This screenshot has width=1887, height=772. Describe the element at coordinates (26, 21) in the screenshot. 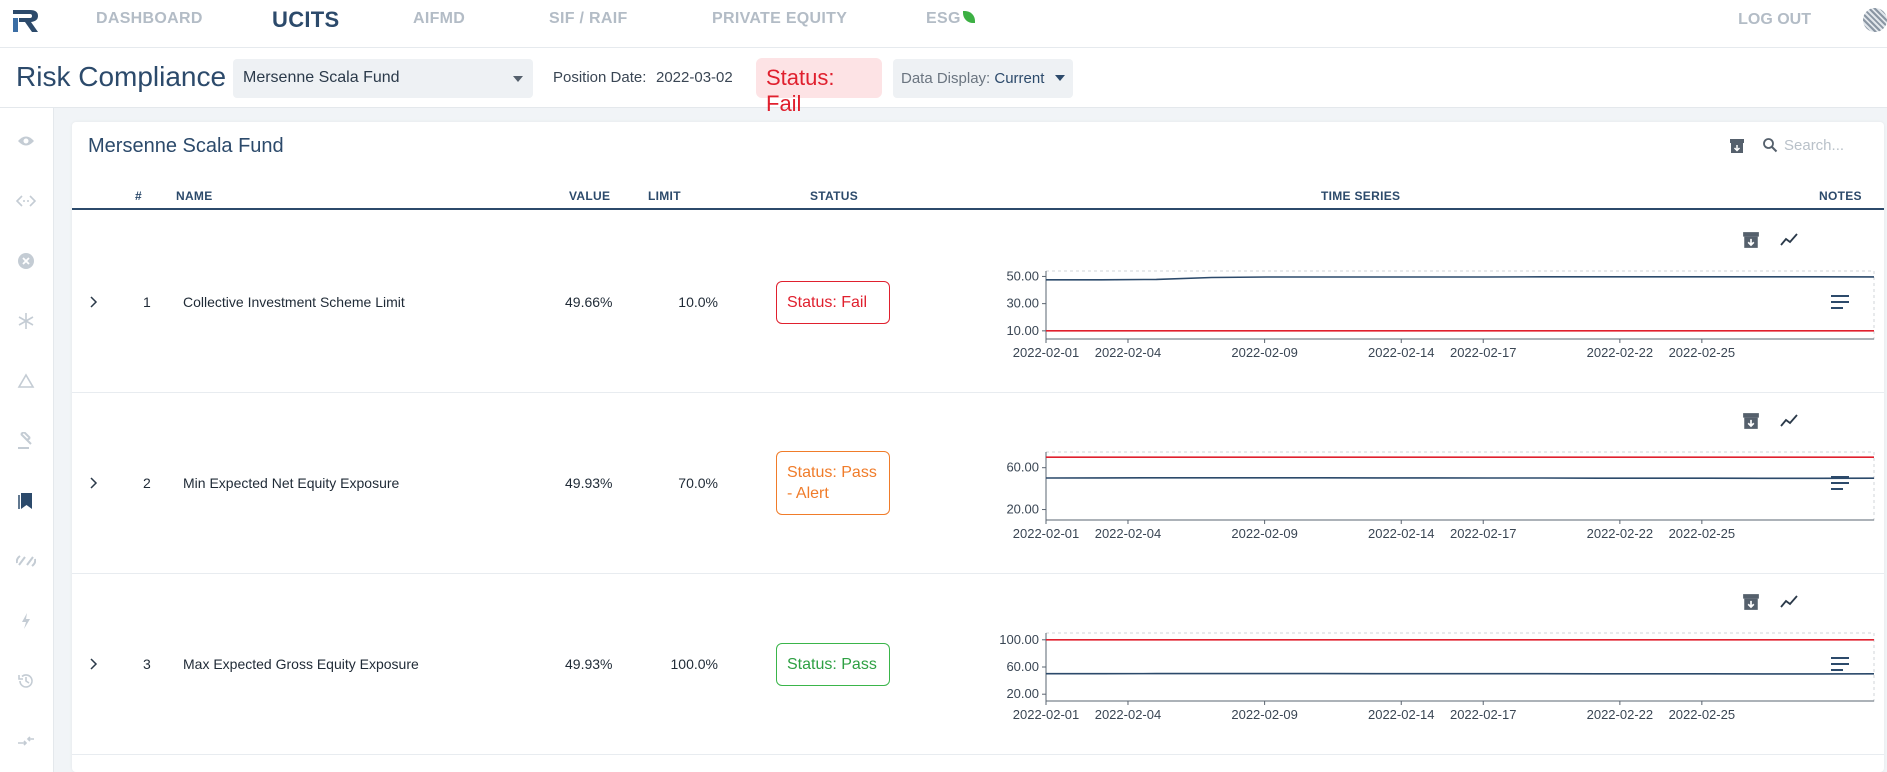

I see `logo-icon` at that location.